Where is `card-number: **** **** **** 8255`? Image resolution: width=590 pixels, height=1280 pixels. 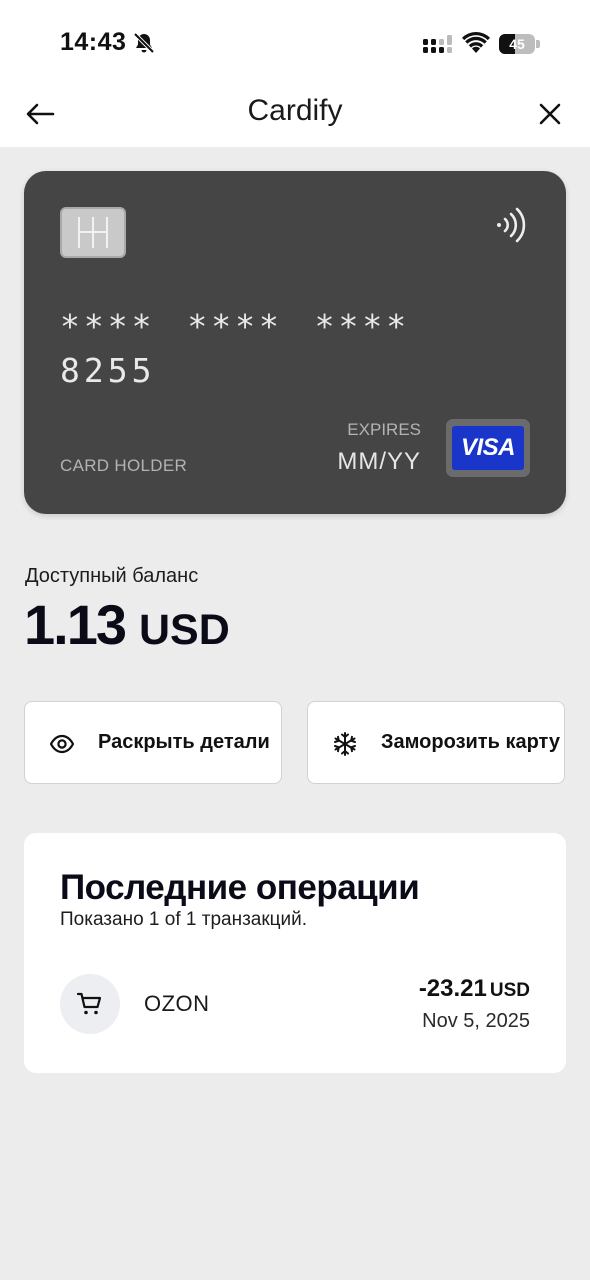 card-number: **** **** **** 8255 is located at coordinates (235, 348).